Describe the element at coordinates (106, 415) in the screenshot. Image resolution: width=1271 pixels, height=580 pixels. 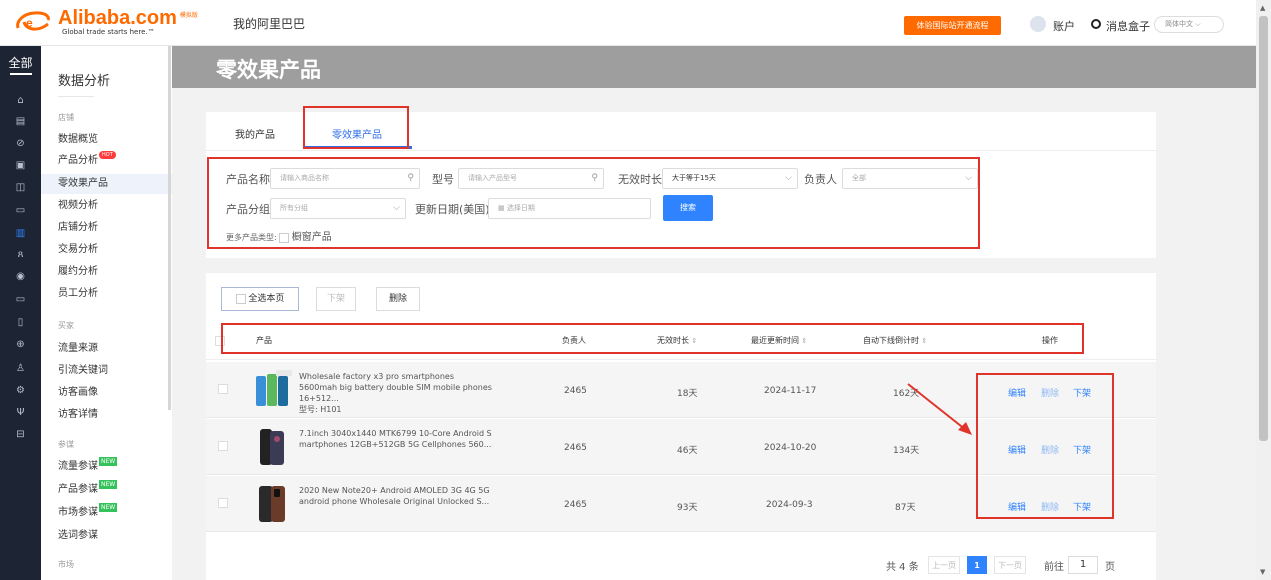
I see `sidebar-item-visitor-detail: 访客详情` at that location.